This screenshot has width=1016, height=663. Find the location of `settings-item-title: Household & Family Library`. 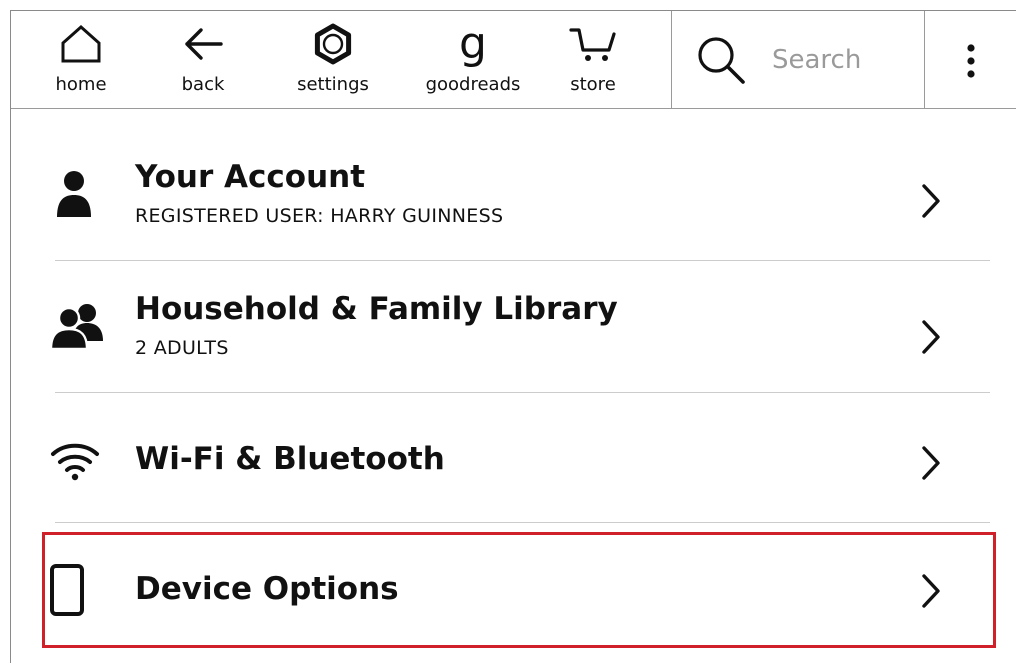

settings-item-title: Household & Family Library is located at coordinates (376, 309).